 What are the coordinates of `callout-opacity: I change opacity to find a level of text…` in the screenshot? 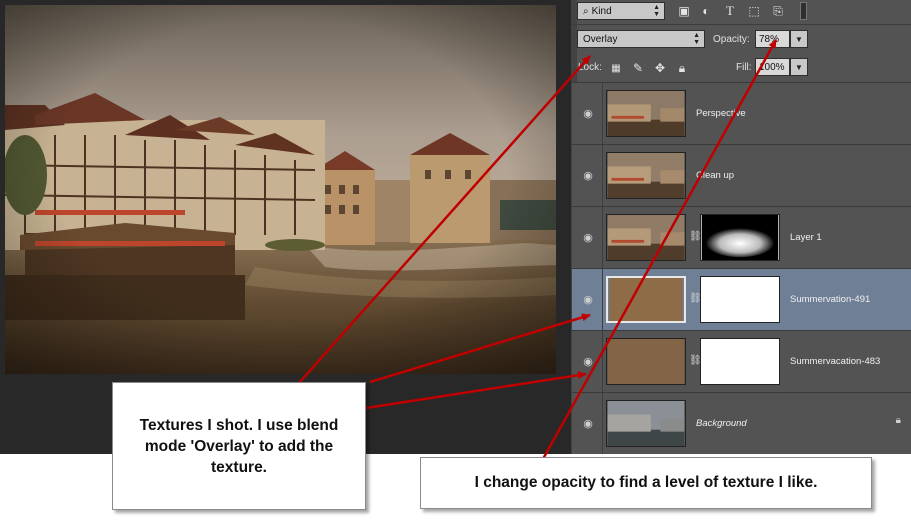 It's located at (646, 483).